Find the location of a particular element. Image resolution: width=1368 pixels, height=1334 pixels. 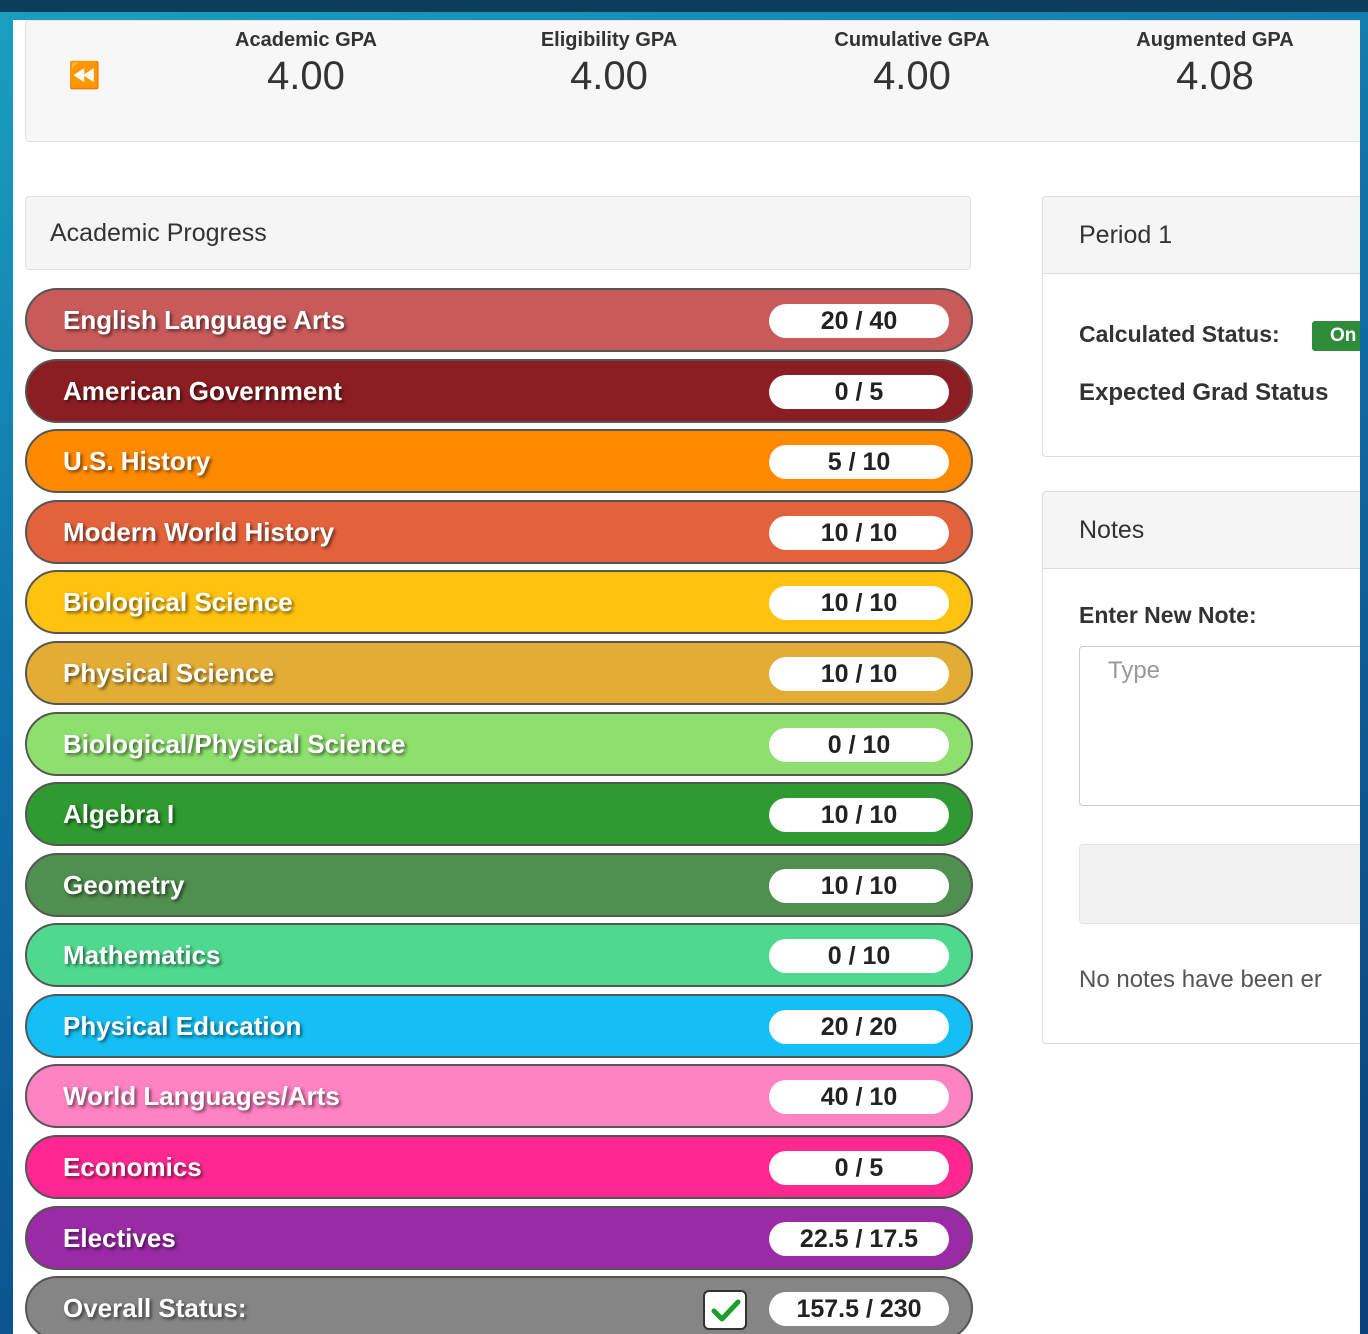

subject-bar: Electives 22.5 / 17.5 is located at coordinates (499, 1238).